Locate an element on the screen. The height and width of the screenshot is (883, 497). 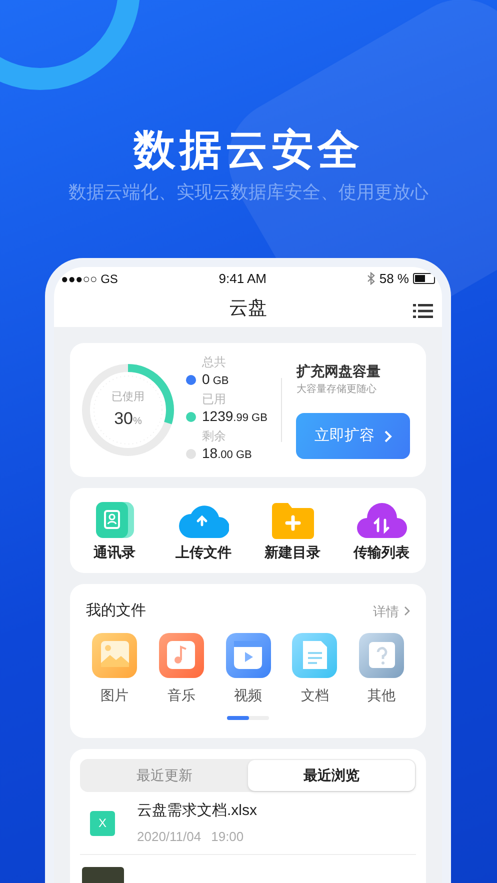
cloud-transfer-icon is located at coordinates (381, 519).